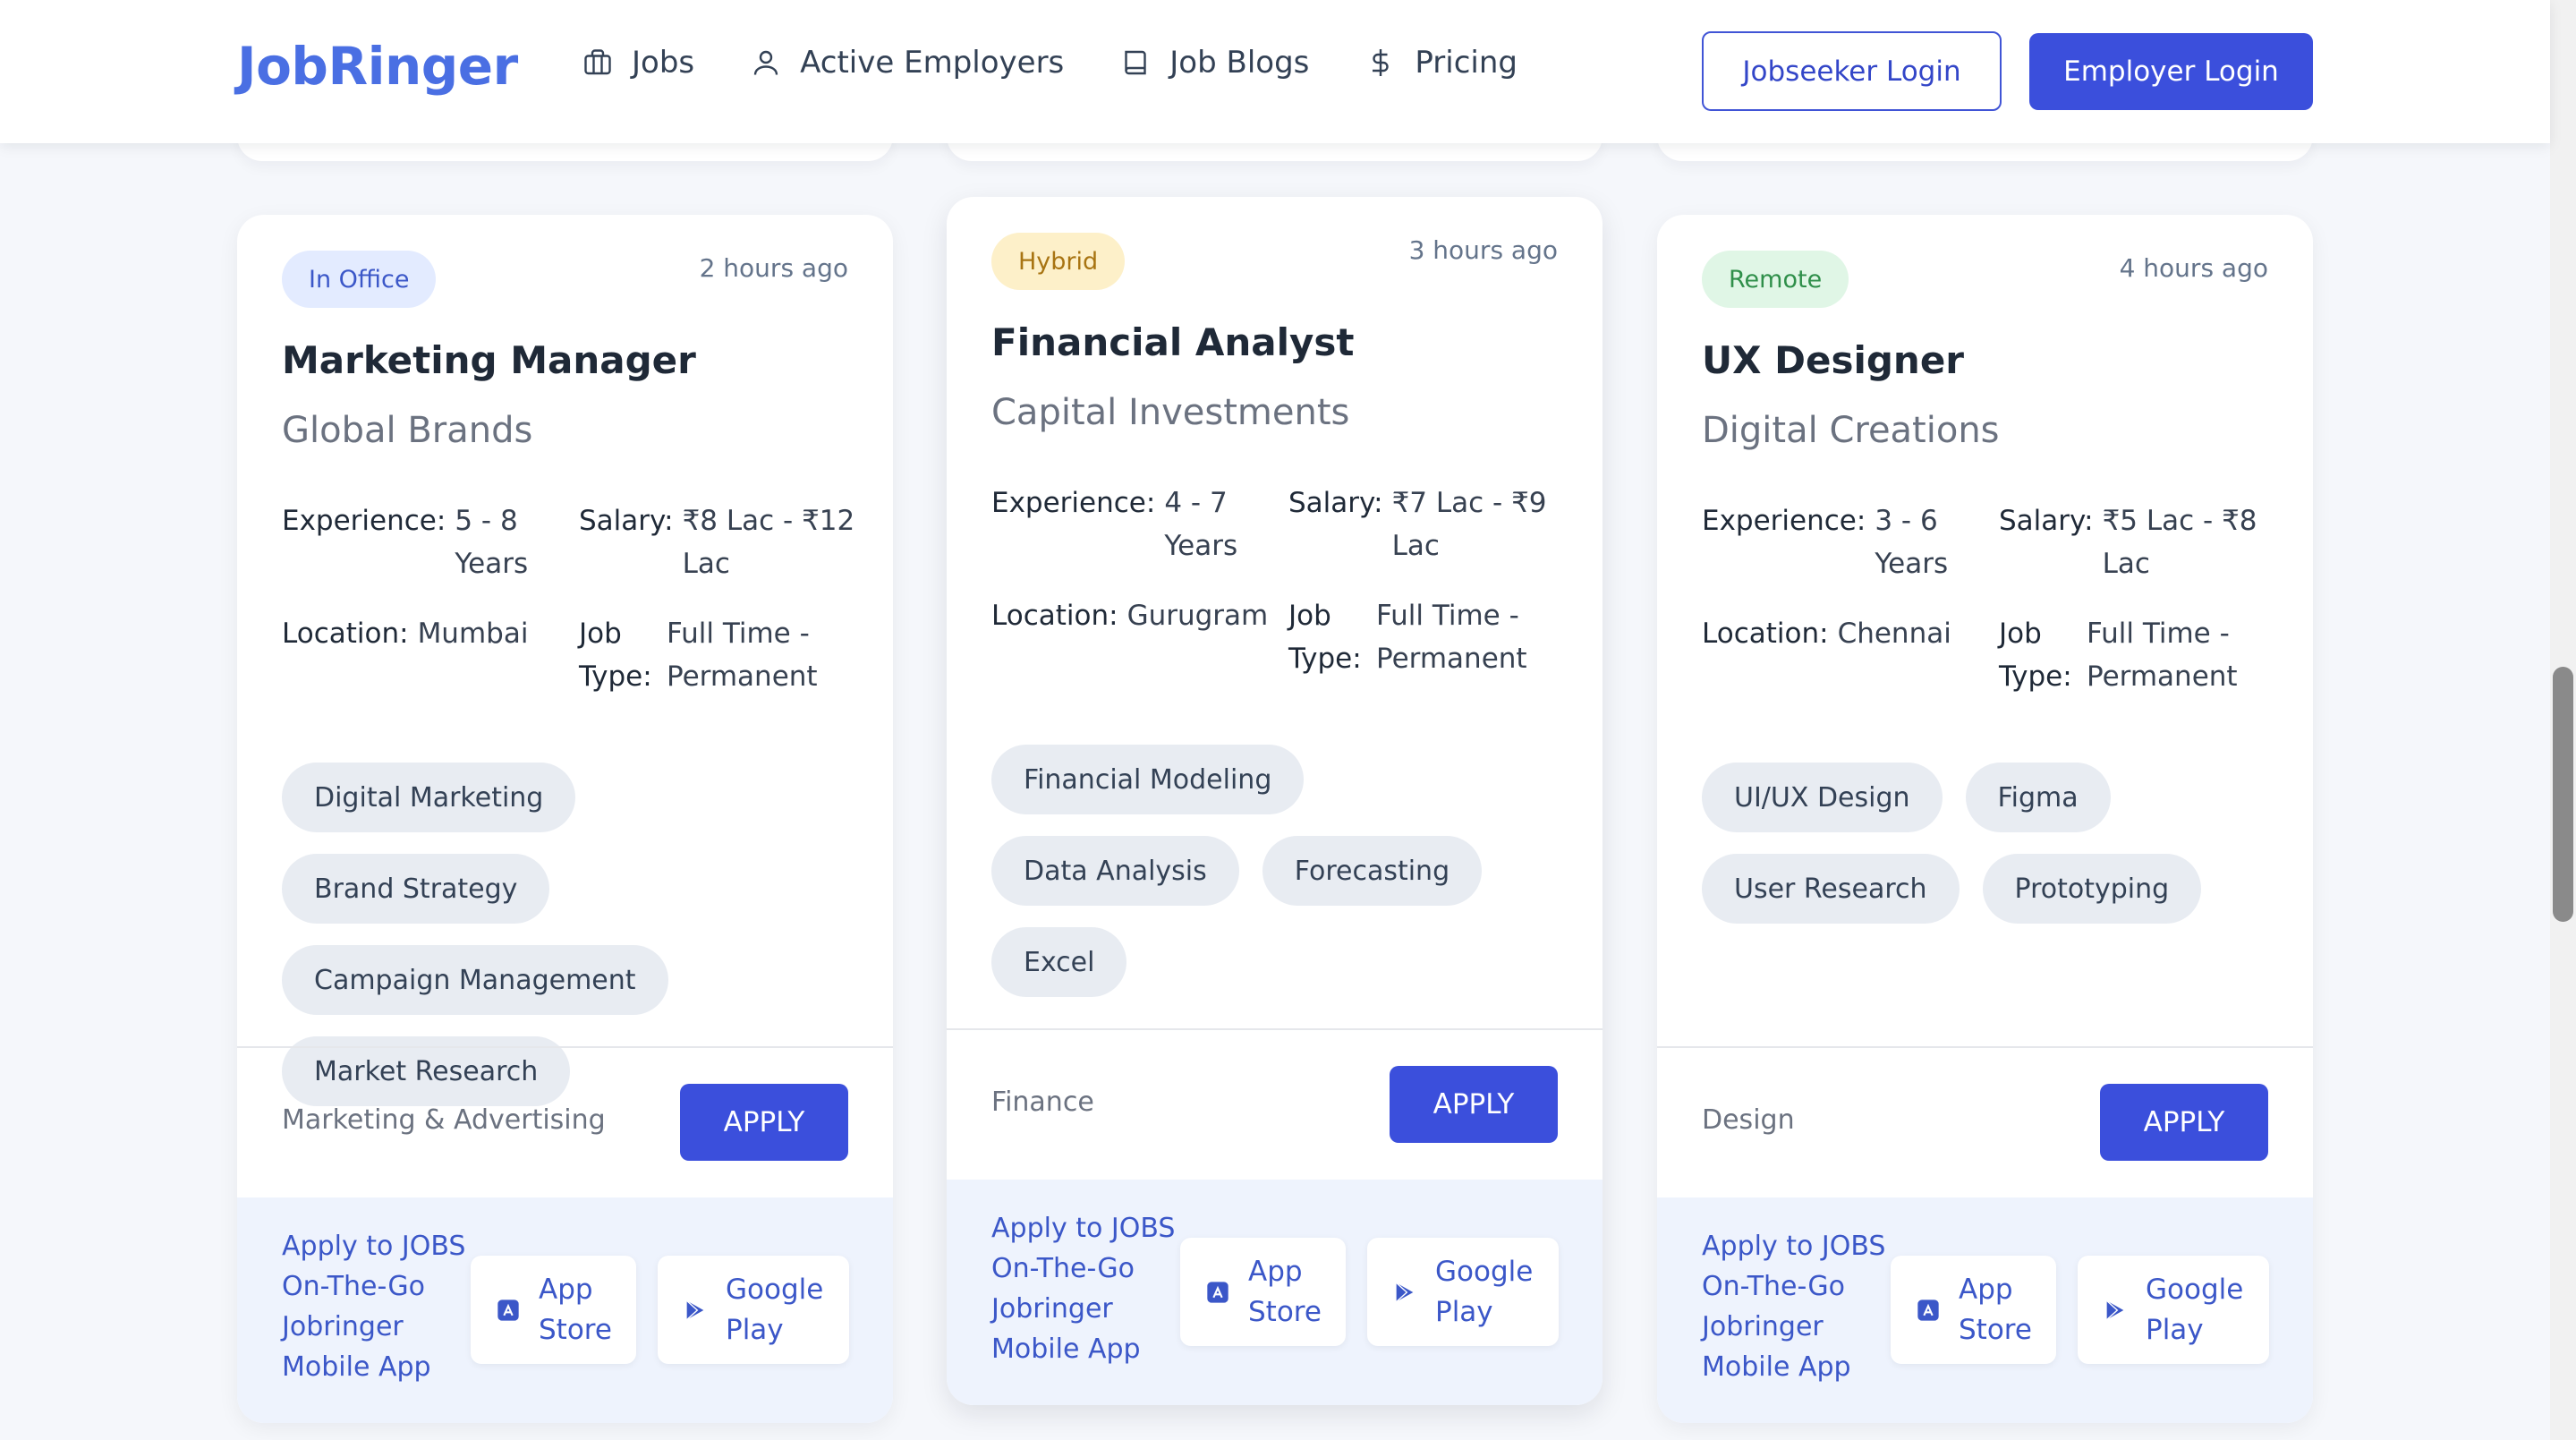 This screenshot has height=1440, width=2576. Describe the element at coordinates (1851, 430) in the screenshot. I see `company-name: Digital Creations` at that location.